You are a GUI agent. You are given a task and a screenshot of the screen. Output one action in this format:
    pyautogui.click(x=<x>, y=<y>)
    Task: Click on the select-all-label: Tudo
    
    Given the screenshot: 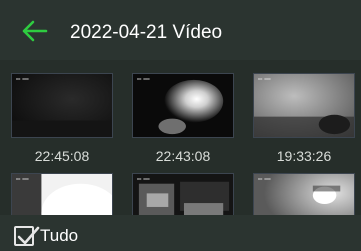 What is the action you would take?
    pyautogui.click(x=59, y=235)
    